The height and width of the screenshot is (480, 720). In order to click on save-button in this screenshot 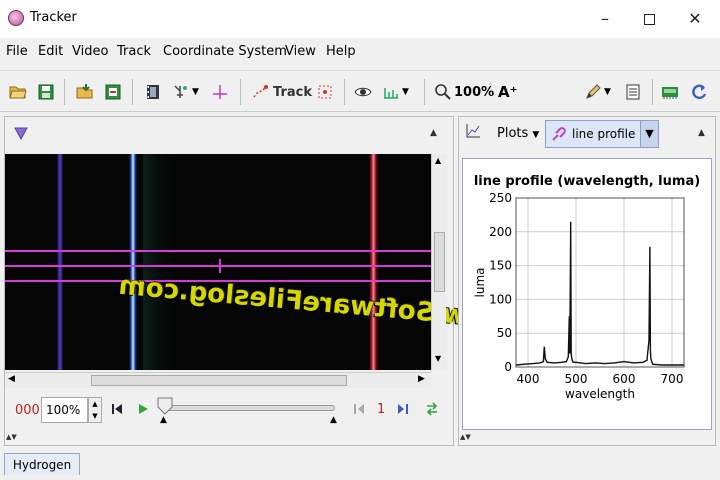, I will do `click(46, 92)`.